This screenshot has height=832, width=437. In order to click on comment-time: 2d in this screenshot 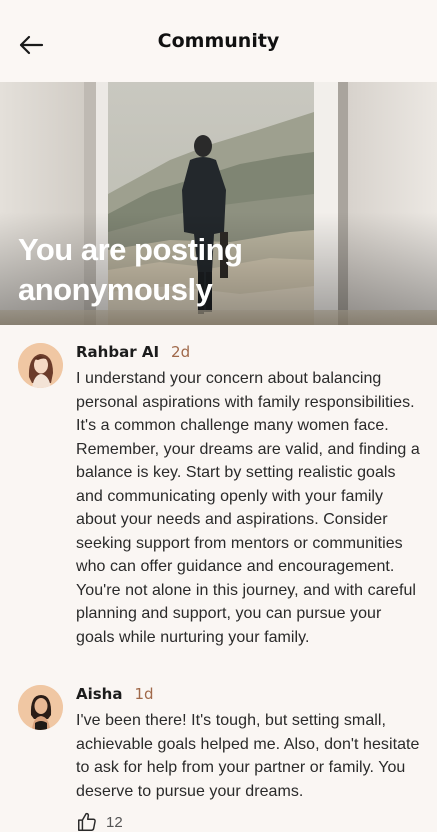, I will do `click(181, 352)`.